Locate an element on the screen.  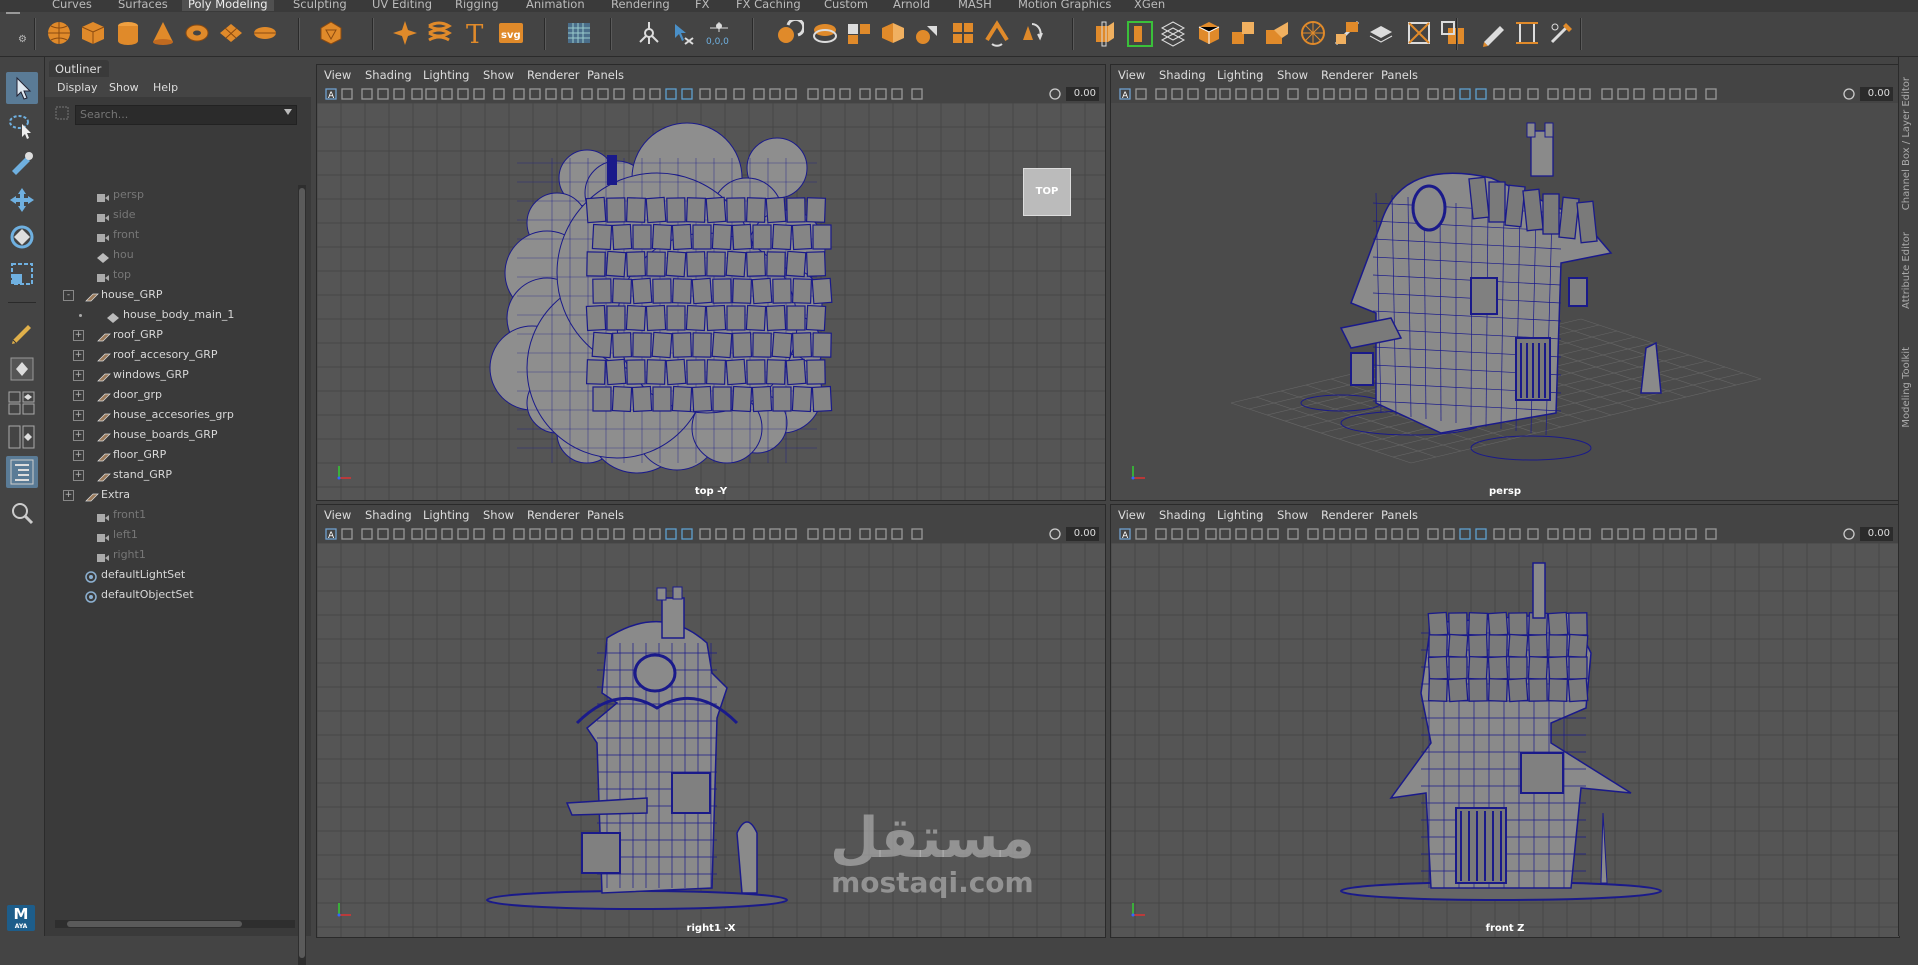
shelf-tab-animation: Animation is located at coordinates (555, 5).